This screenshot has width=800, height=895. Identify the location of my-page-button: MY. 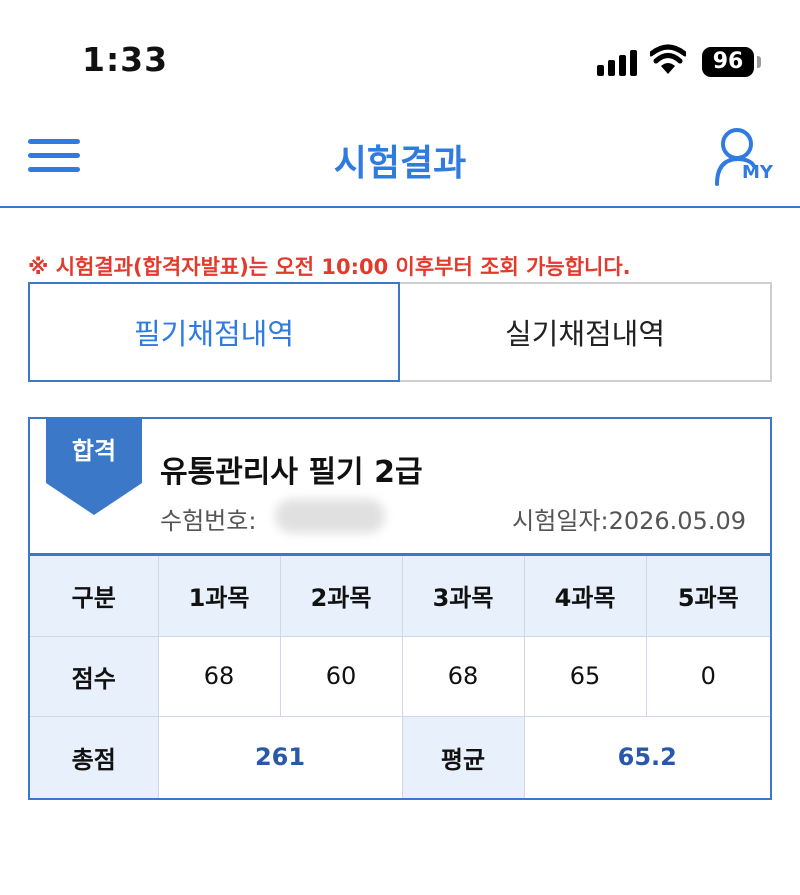
(746, 157).